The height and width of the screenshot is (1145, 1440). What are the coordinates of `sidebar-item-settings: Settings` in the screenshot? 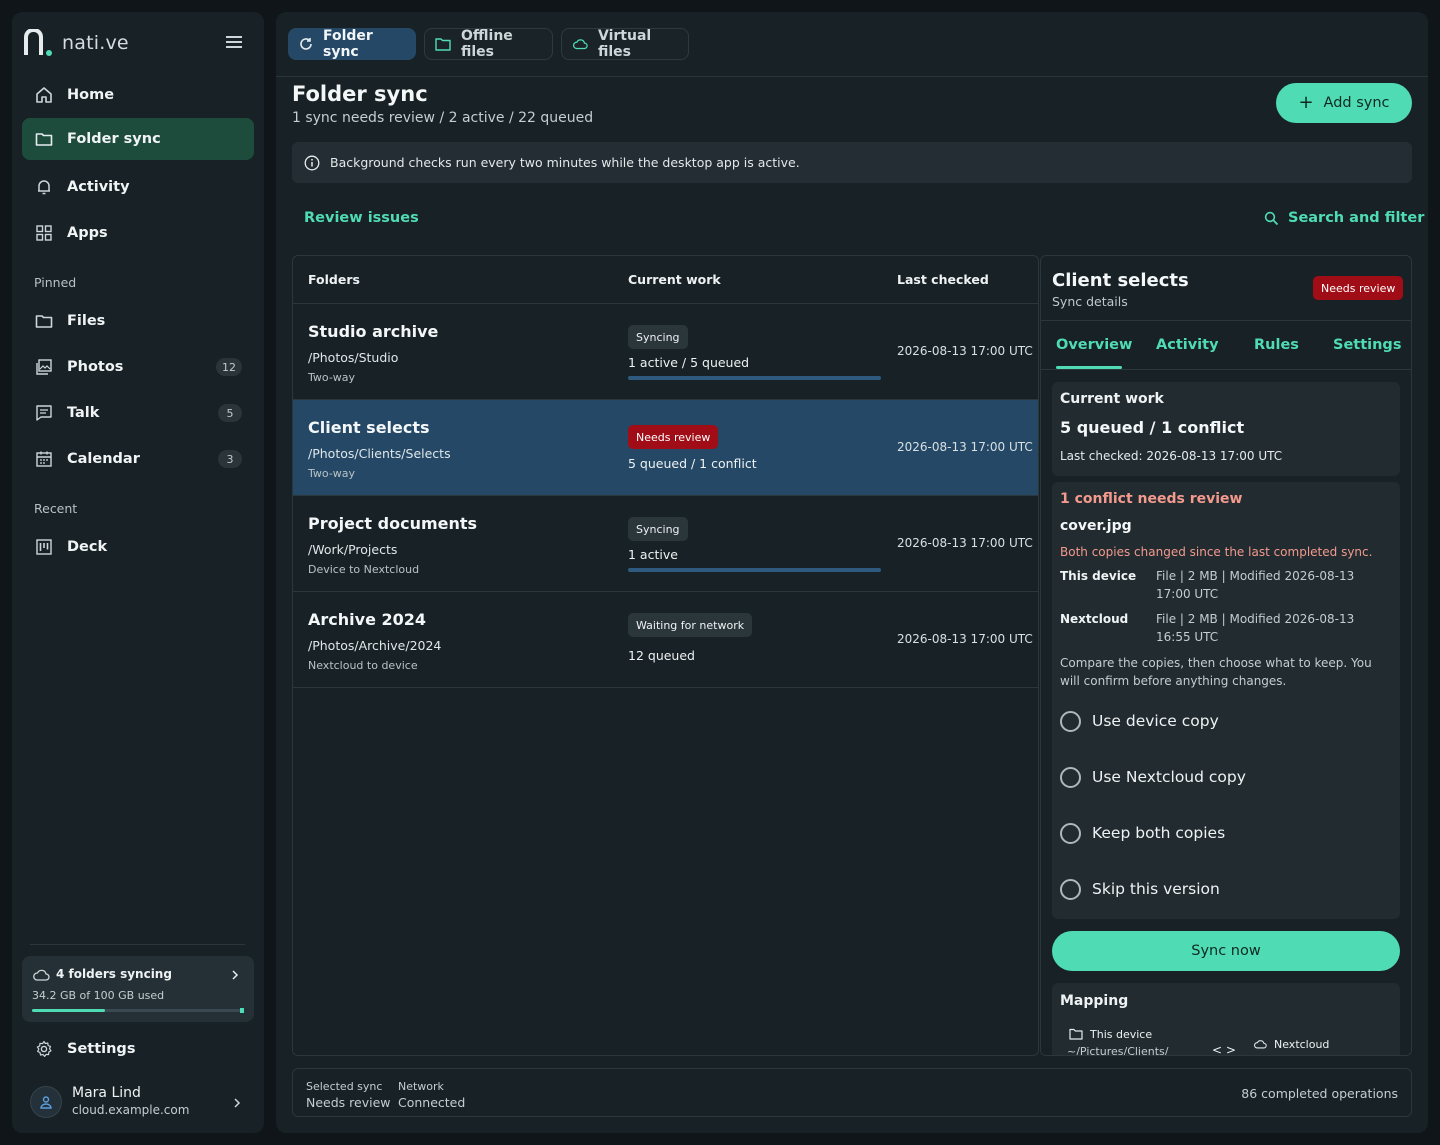 It's located at (138, 1049).